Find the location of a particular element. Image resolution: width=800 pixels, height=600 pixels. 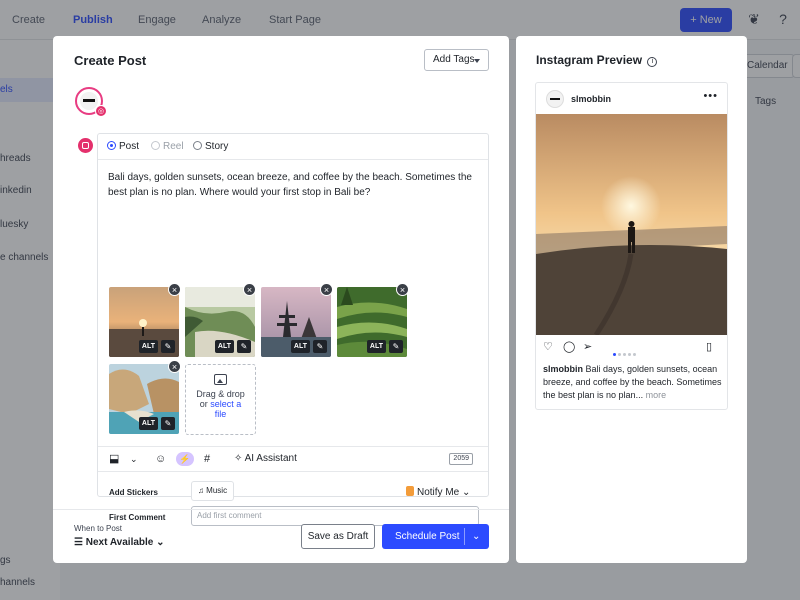

notify-me-dropdown: Notify Me ⌄ is located at coordinates (438, 492).